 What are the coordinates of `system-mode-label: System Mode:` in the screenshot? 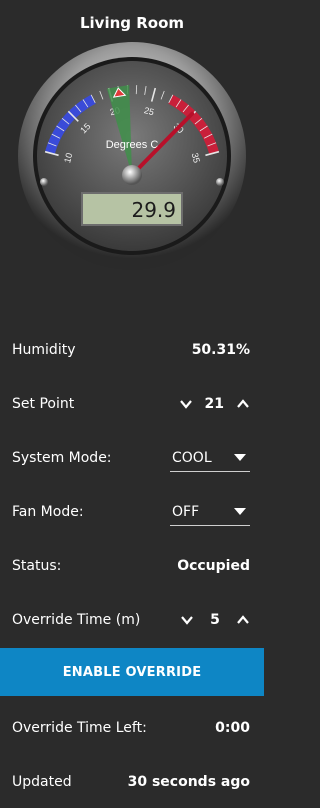 It's located at (62, 458).